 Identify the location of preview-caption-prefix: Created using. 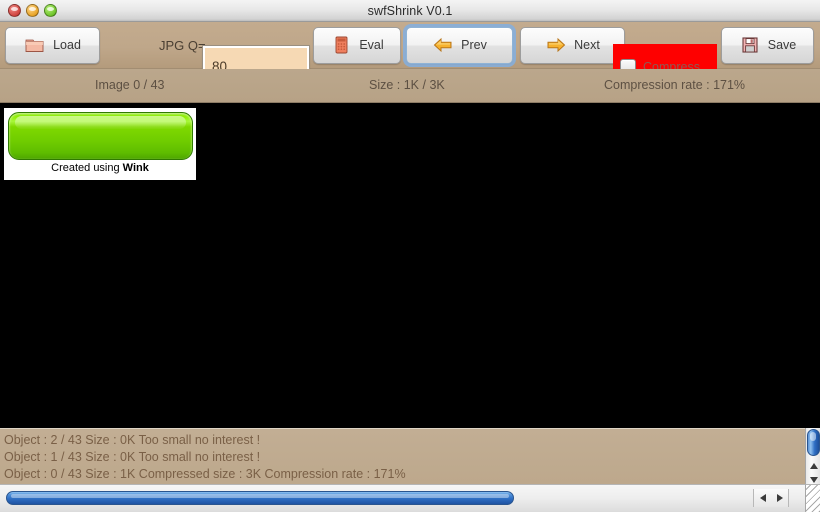
(87, 168).